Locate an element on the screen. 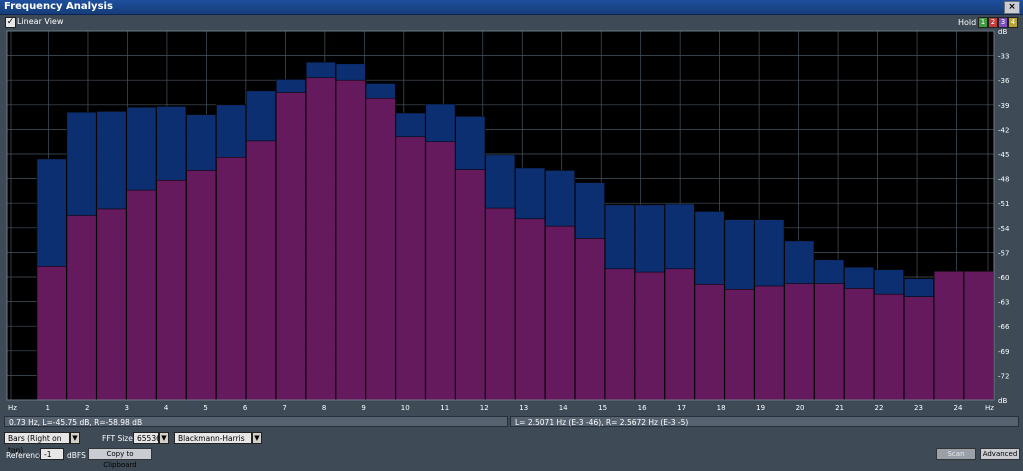  y-tick-label: -54 is located at coordinates (1004, 229).